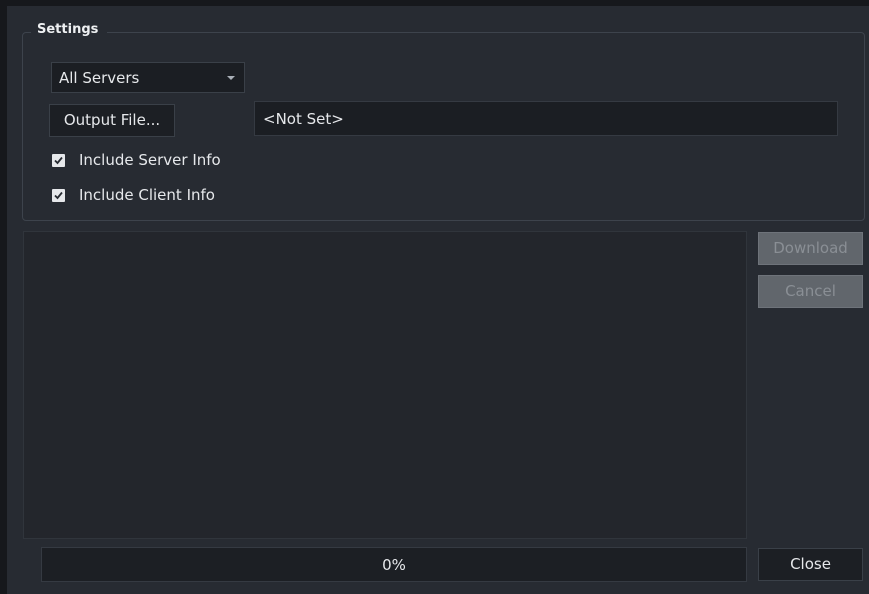 Image resolution: width=869 pixels, height=594 pixels. I want to click on progress-text: 0%, so click(394, 565).